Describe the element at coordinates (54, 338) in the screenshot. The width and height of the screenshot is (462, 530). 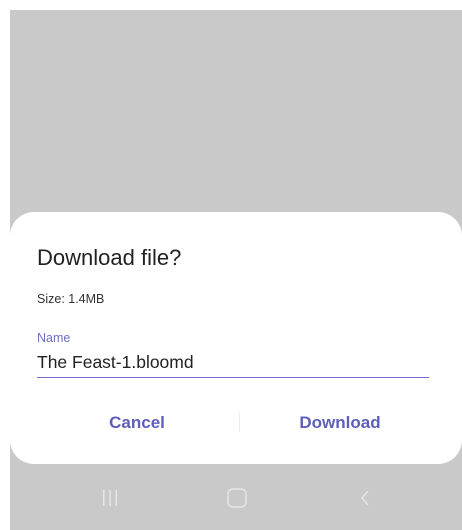
I see `name-field-label: Name` at that location.